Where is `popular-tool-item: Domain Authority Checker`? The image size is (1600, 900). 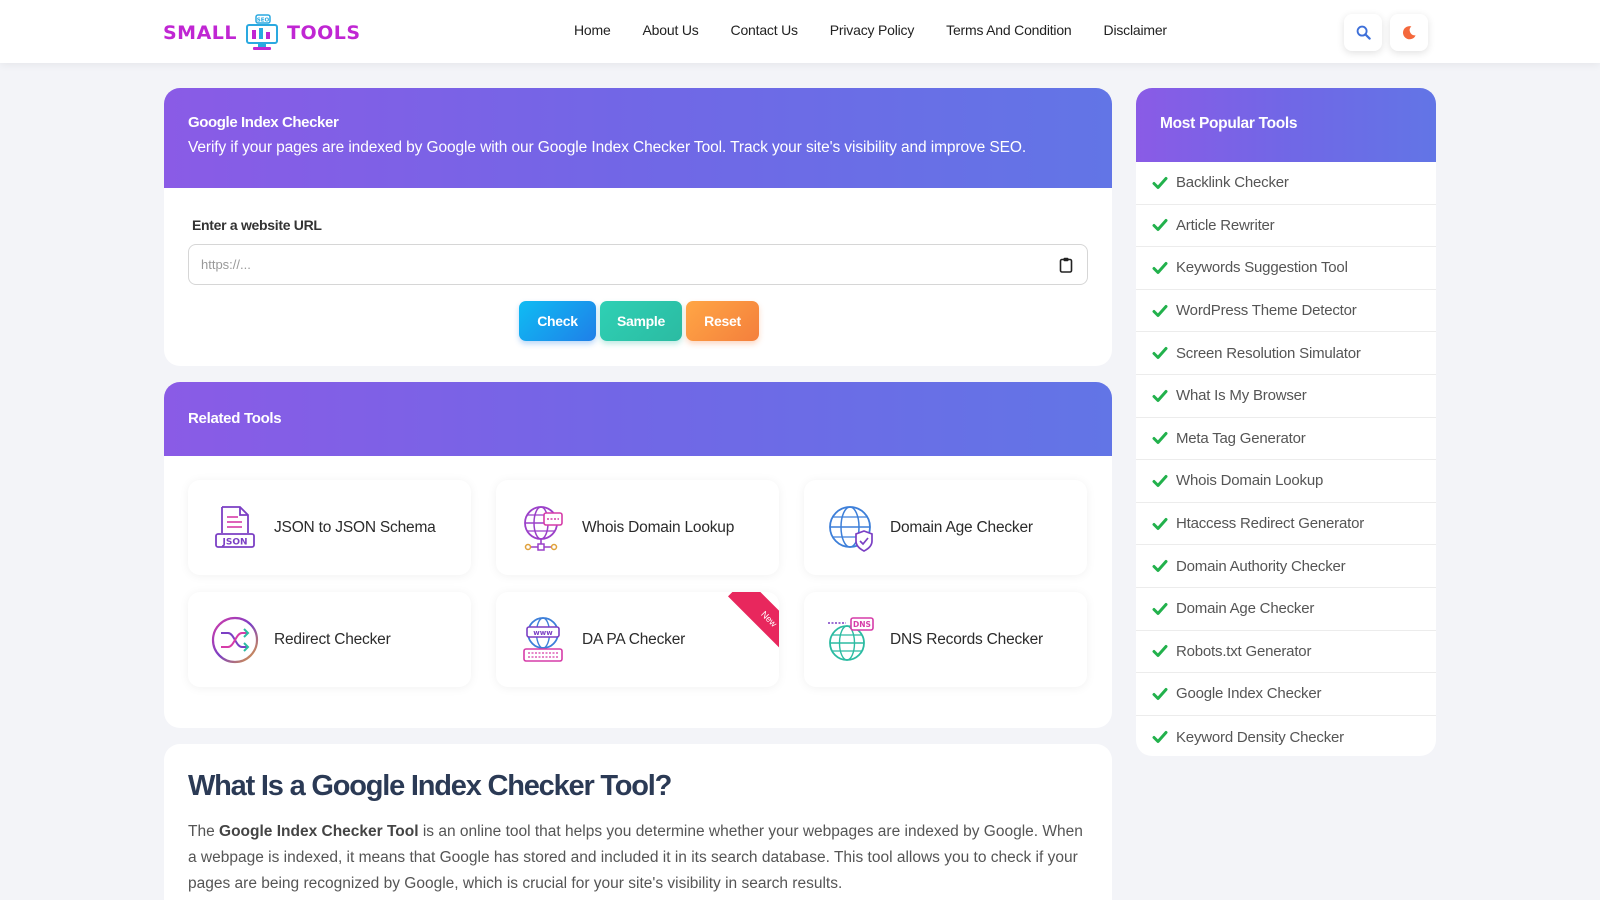
popular-tool-item: Domain Authority Checker is located at coordinates (1286, 566).